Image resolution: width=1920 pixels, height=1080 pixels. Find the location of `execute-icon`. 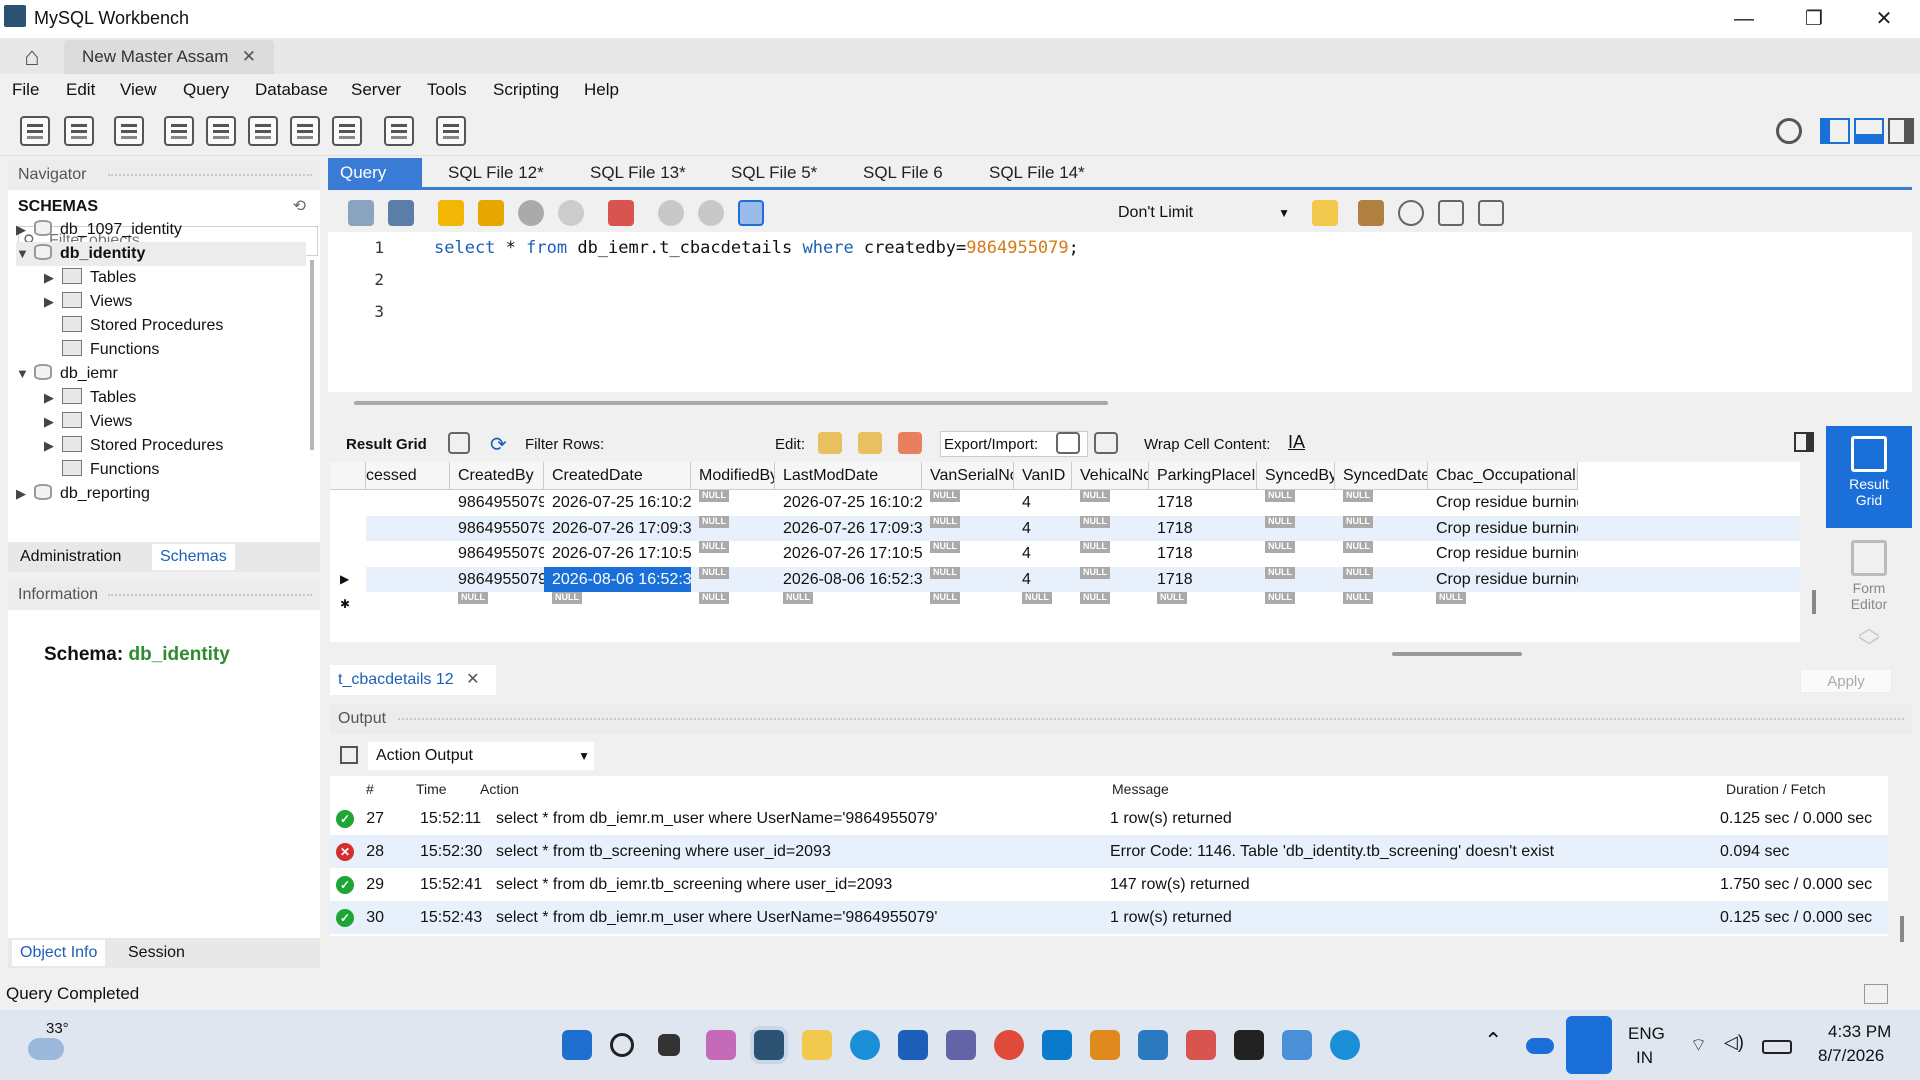

execute-icon is located at coordinates (451, 213).